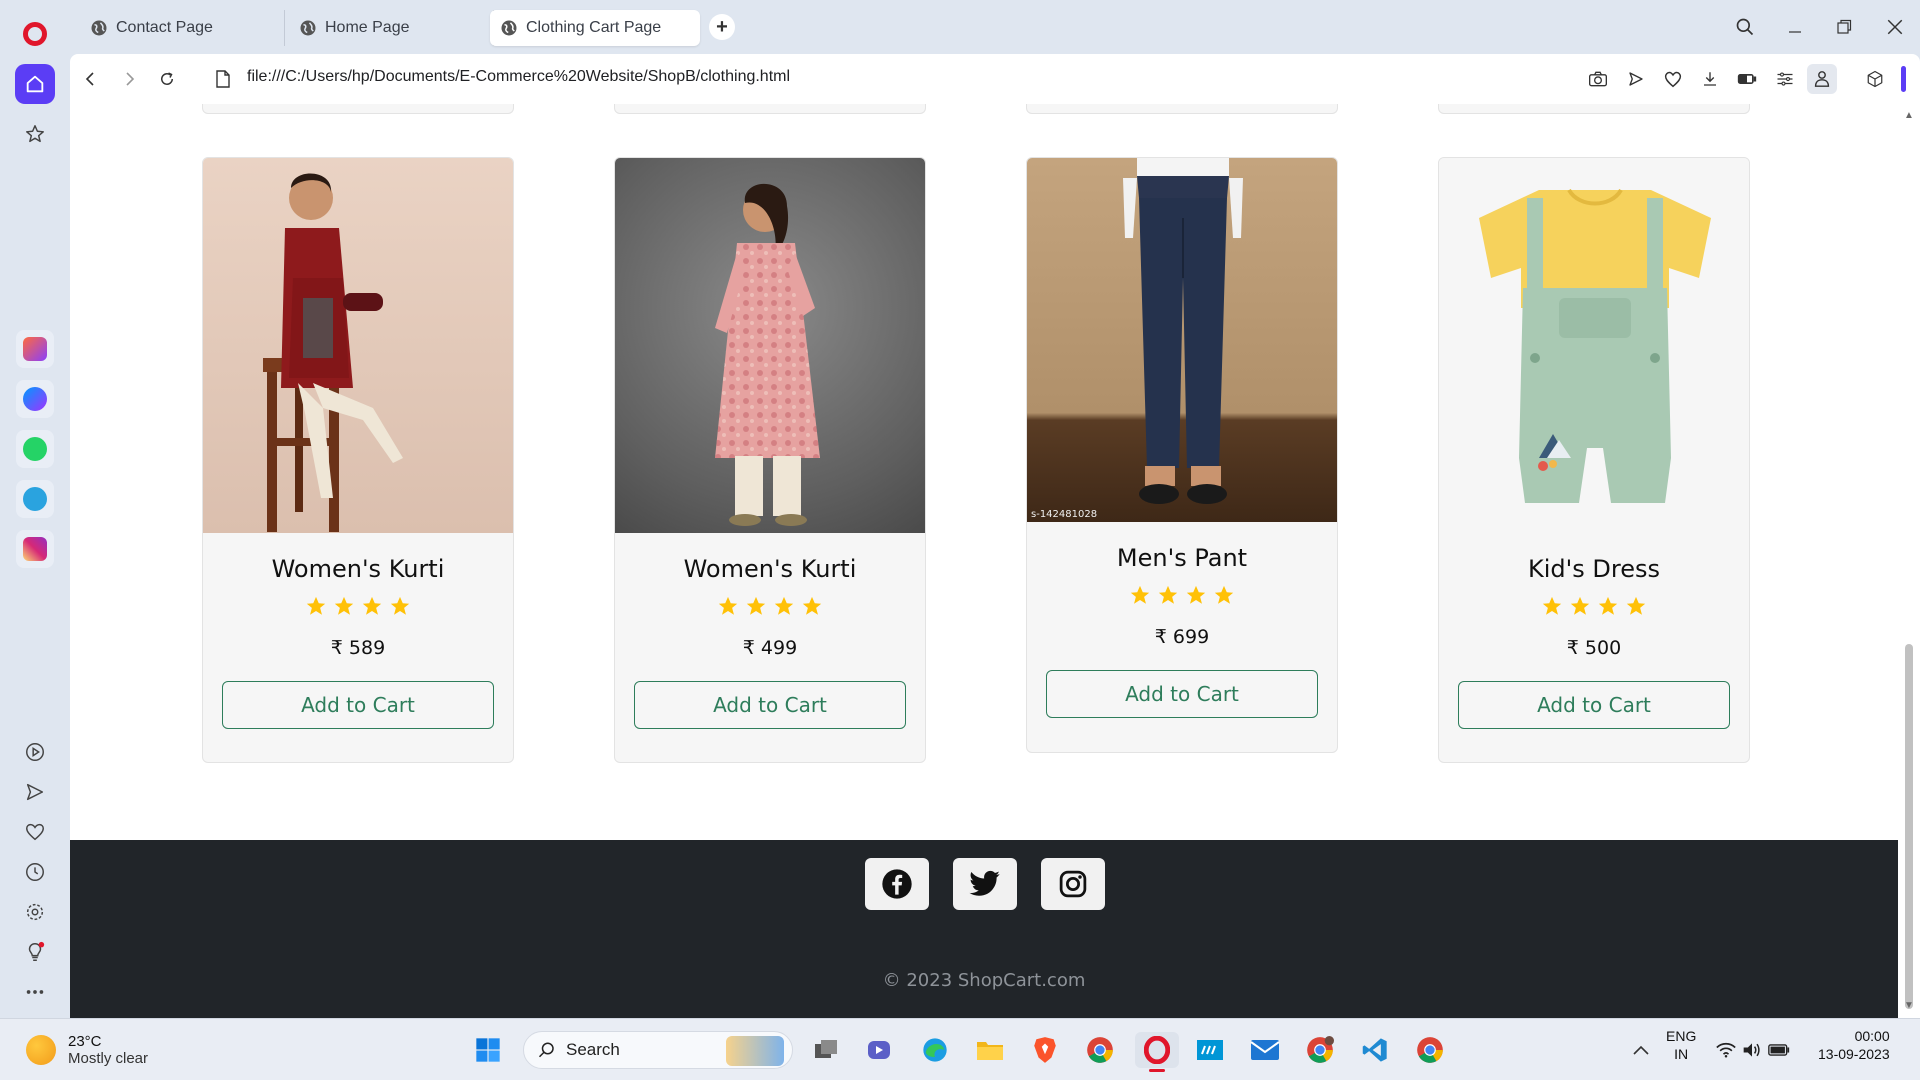 The height and width of the screenshot is (1080, 1920). What do you see at coordinates (1844, 27) in the screenshot?
I see `restore-window-icon` at bounding box center [1844, 27].